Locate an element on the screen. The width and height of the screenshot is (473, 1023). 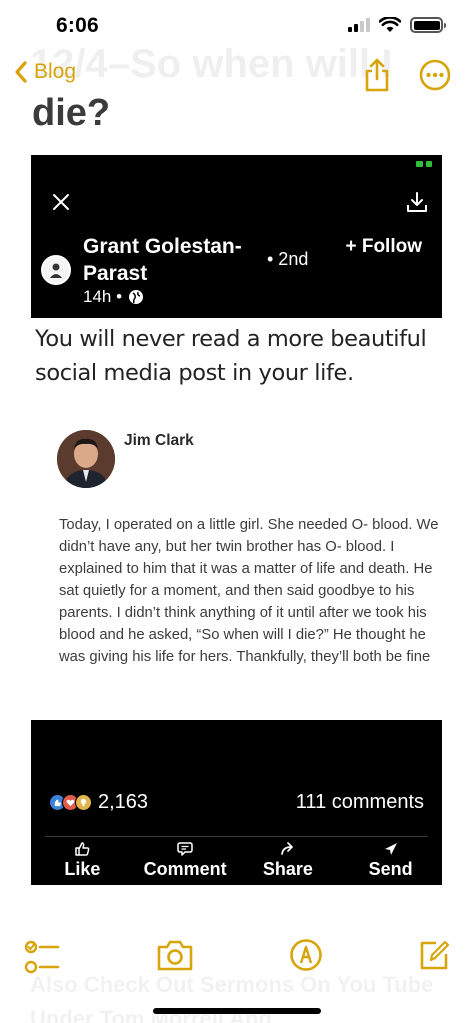
green-indicator is located at coordinates (424, 164).